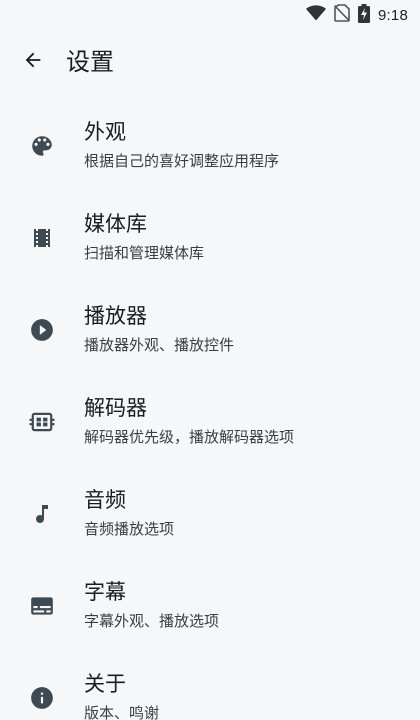 Image resolution: width=420 pixels, height=720 pixels. What do you see at coordinates (210, 63) in the screenshot?
I see `app-bar: 设置` at bounding box center [210, 63].